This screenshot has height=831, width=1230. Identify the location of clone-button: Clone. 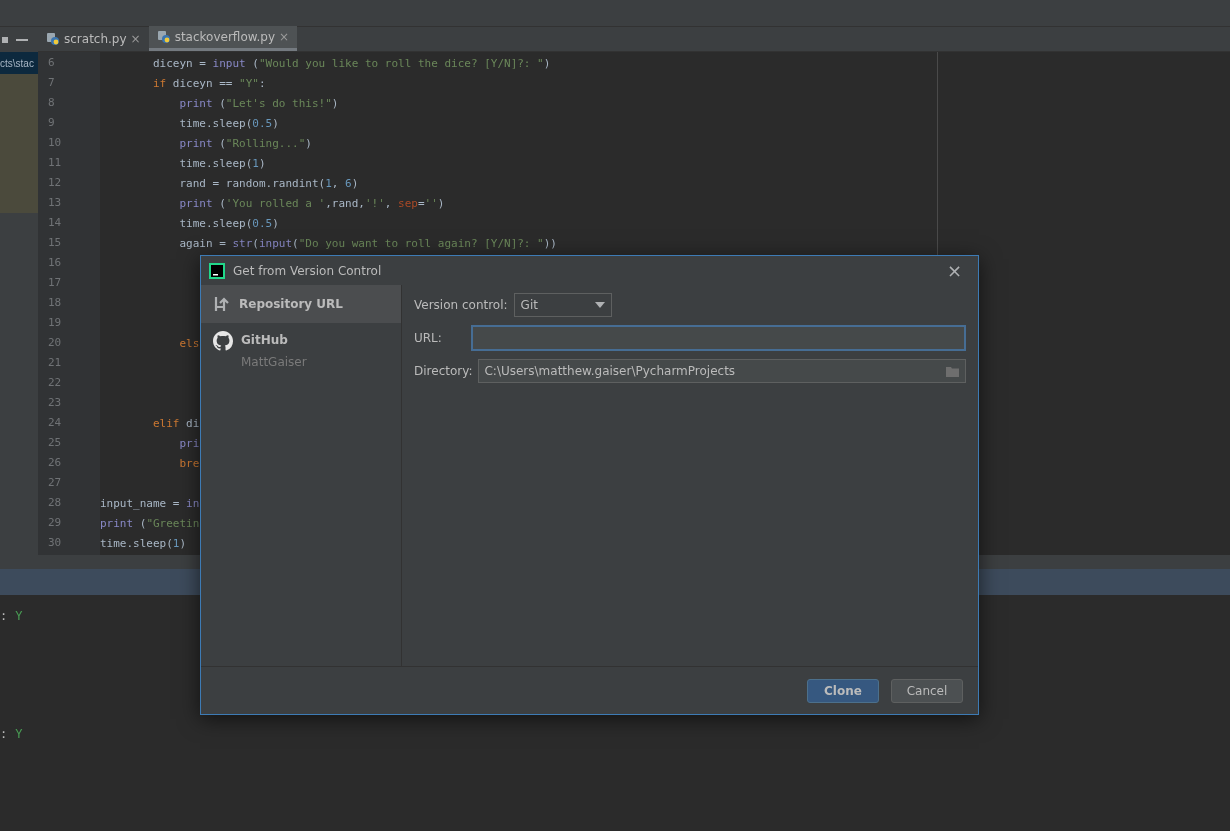
(843, 690).